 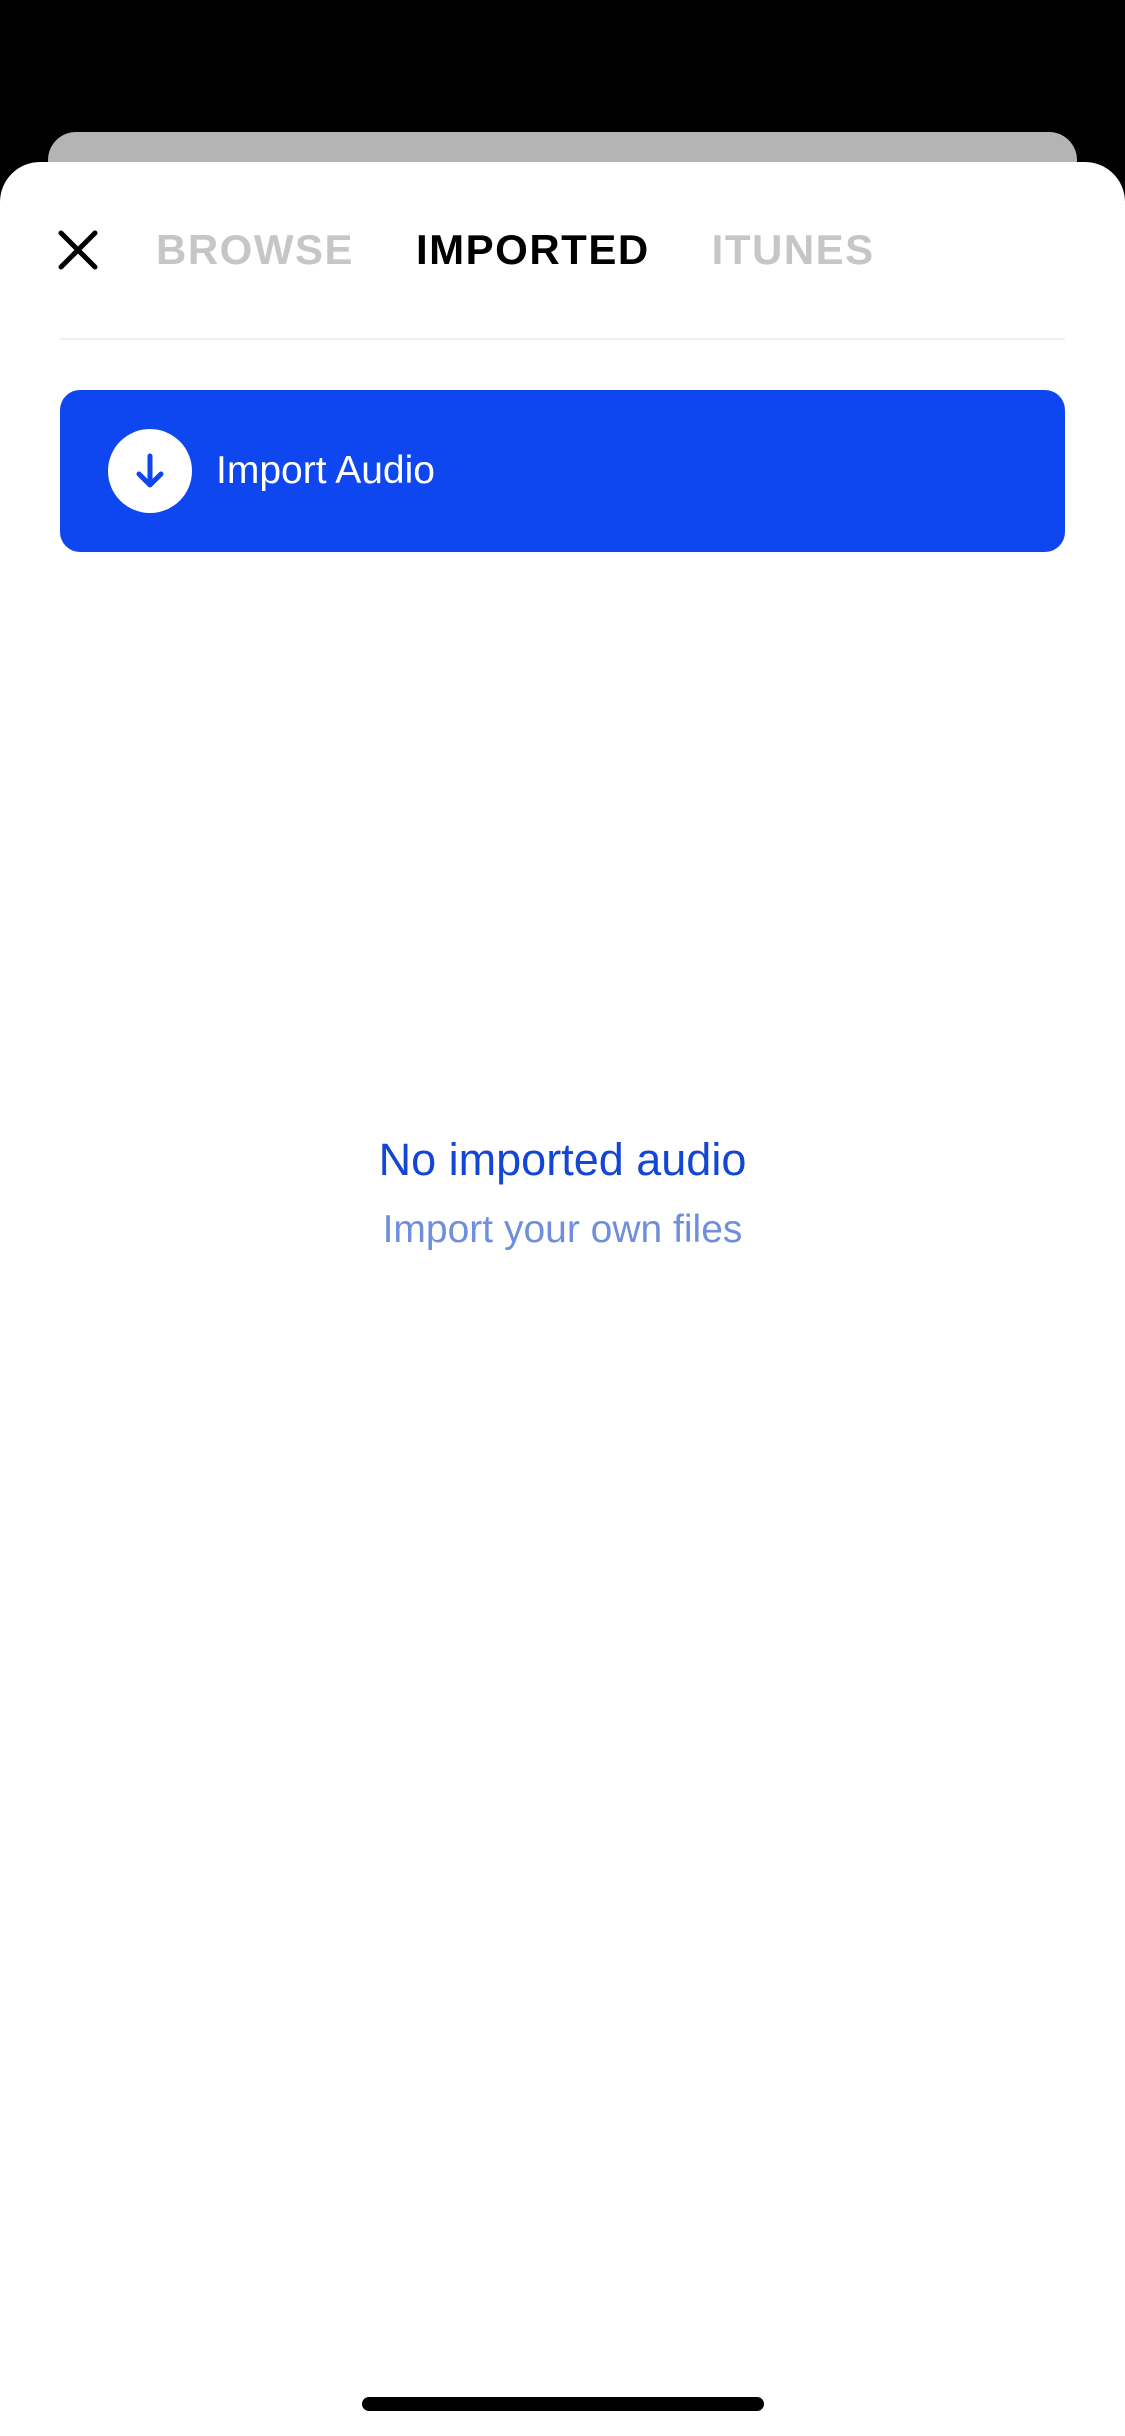 What do you see at coordinates (533, 250) in the screenshot?
I see `tab-imported: IMPORTED` at bounding box center [533, 250].